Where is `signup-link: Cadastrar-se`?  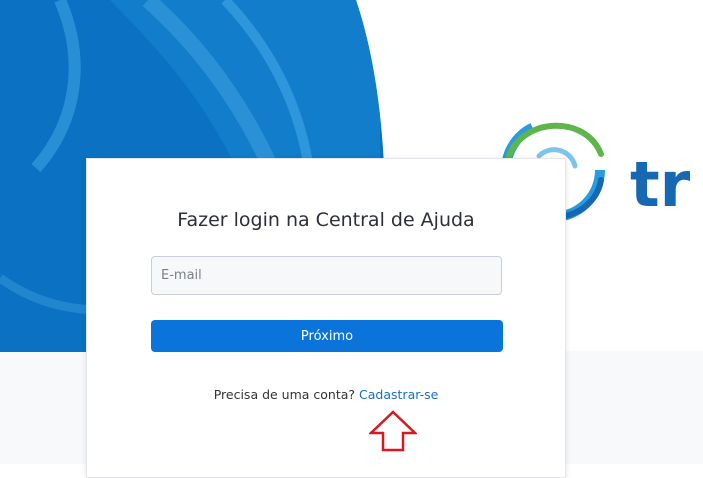
signup-link: Cadastrar-se is located at coordinates (398, 394).